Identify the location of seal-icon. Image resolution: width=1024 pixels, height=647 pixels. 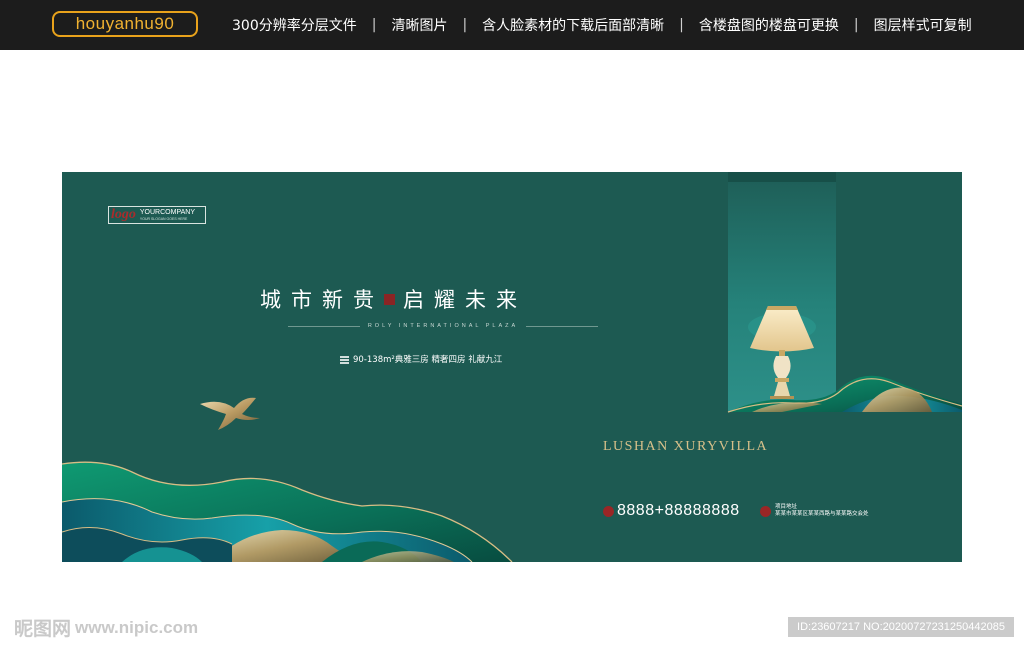
(389, 299).